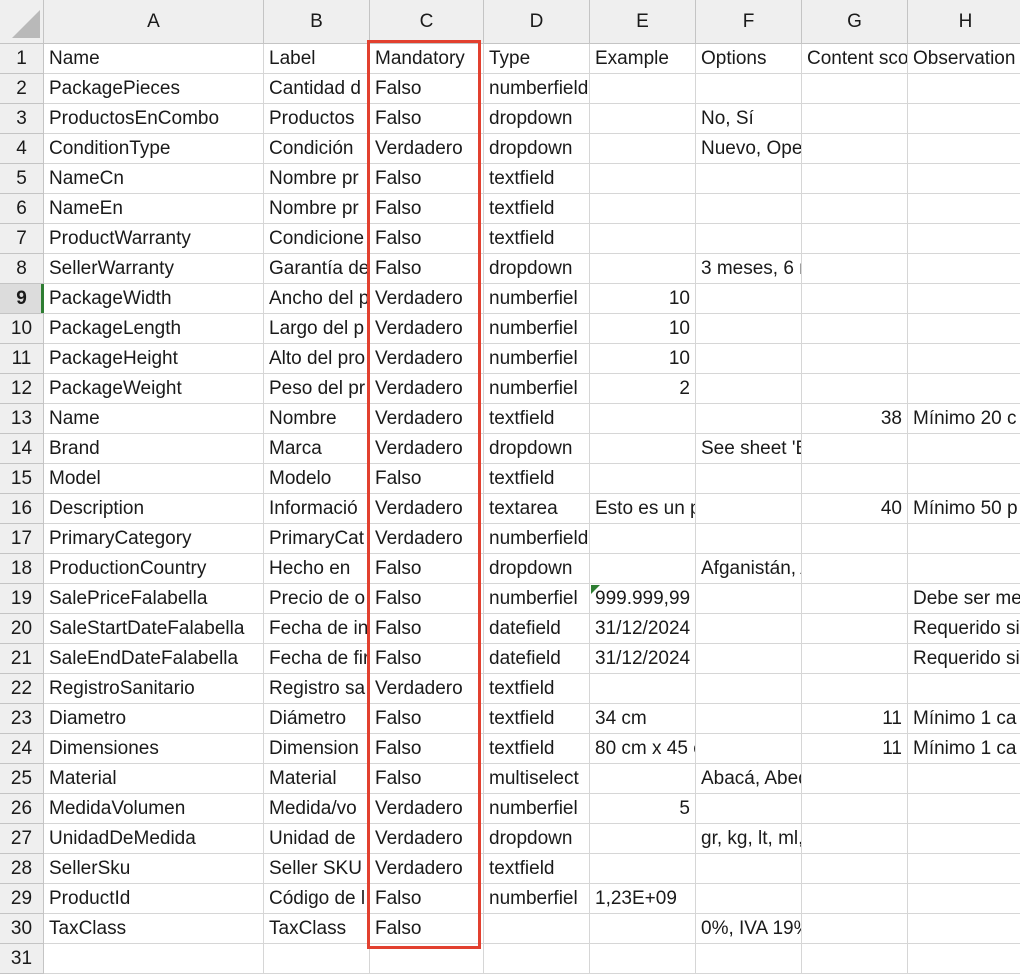 Image resolution: width=1020 pixels, height=978 pixels. I want to click on cell-h18, so click(964, 569).